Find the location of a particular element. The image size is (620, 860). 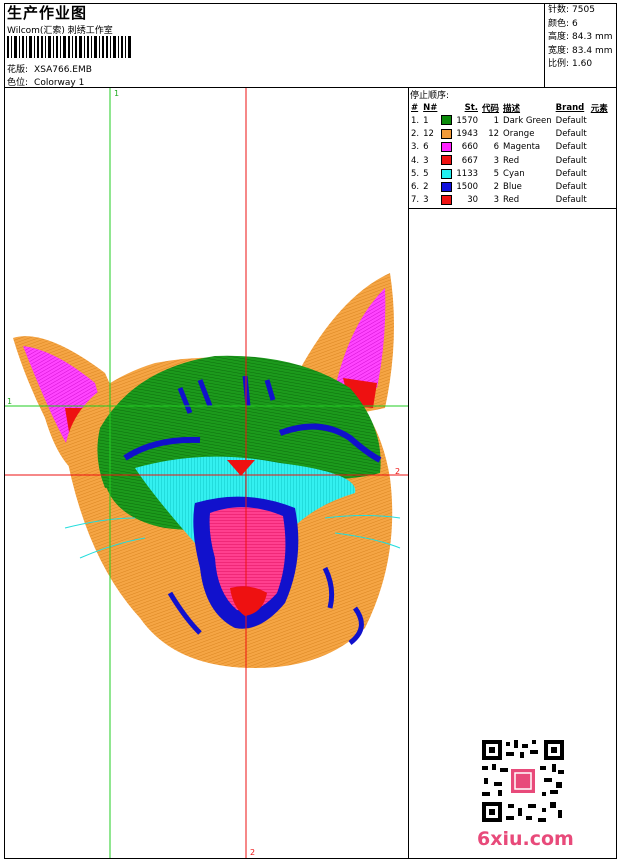

page-title: 生产作业图 is located at coordinates (47, 13).